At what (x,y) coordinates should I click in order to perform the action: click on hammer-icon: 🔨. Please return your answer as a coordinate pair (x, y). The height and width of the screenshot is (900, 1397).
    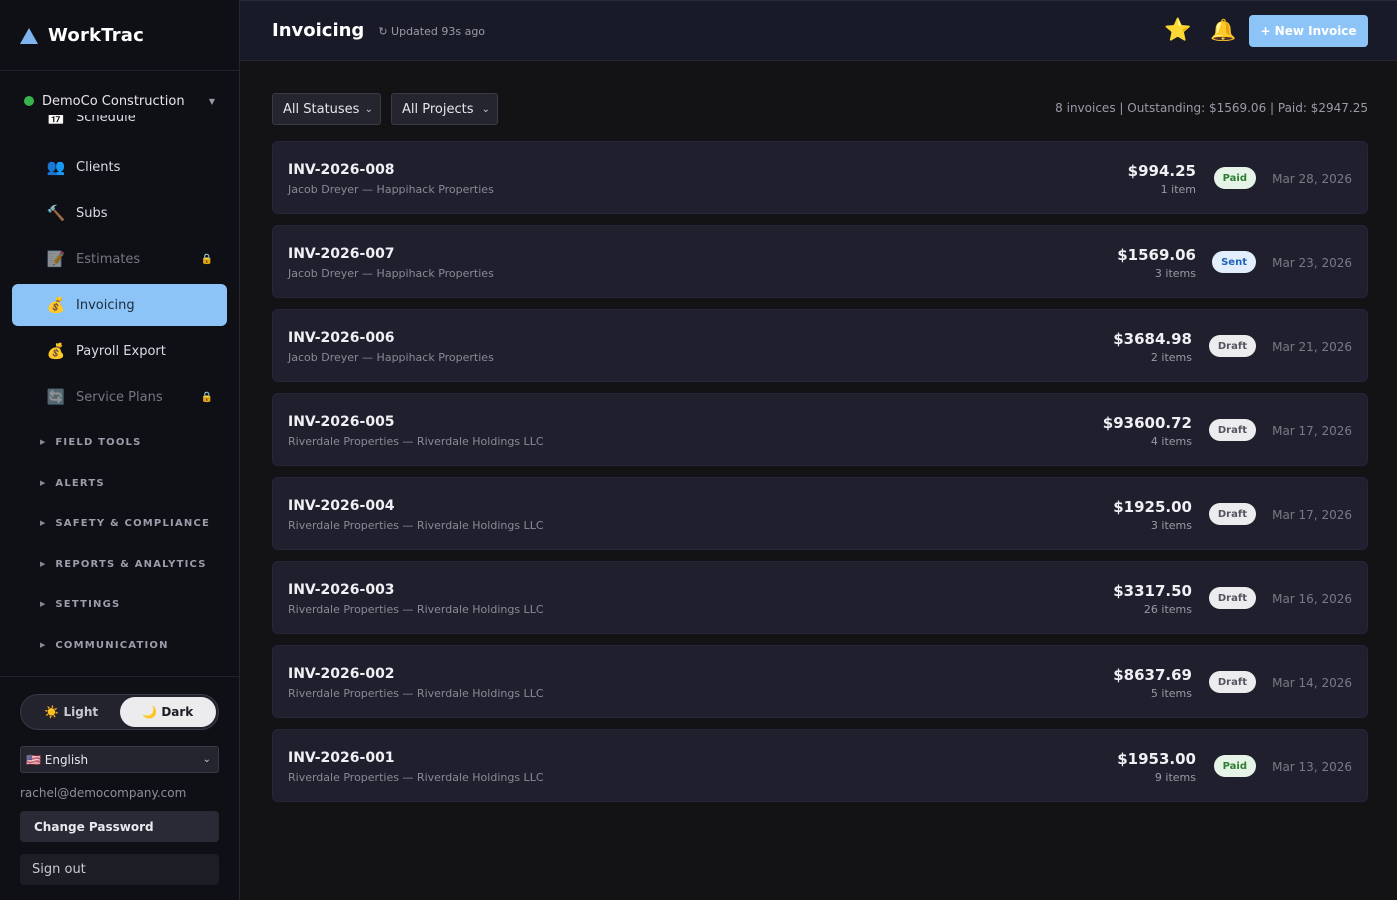
    Looking at the image, I should click on (56, 213).